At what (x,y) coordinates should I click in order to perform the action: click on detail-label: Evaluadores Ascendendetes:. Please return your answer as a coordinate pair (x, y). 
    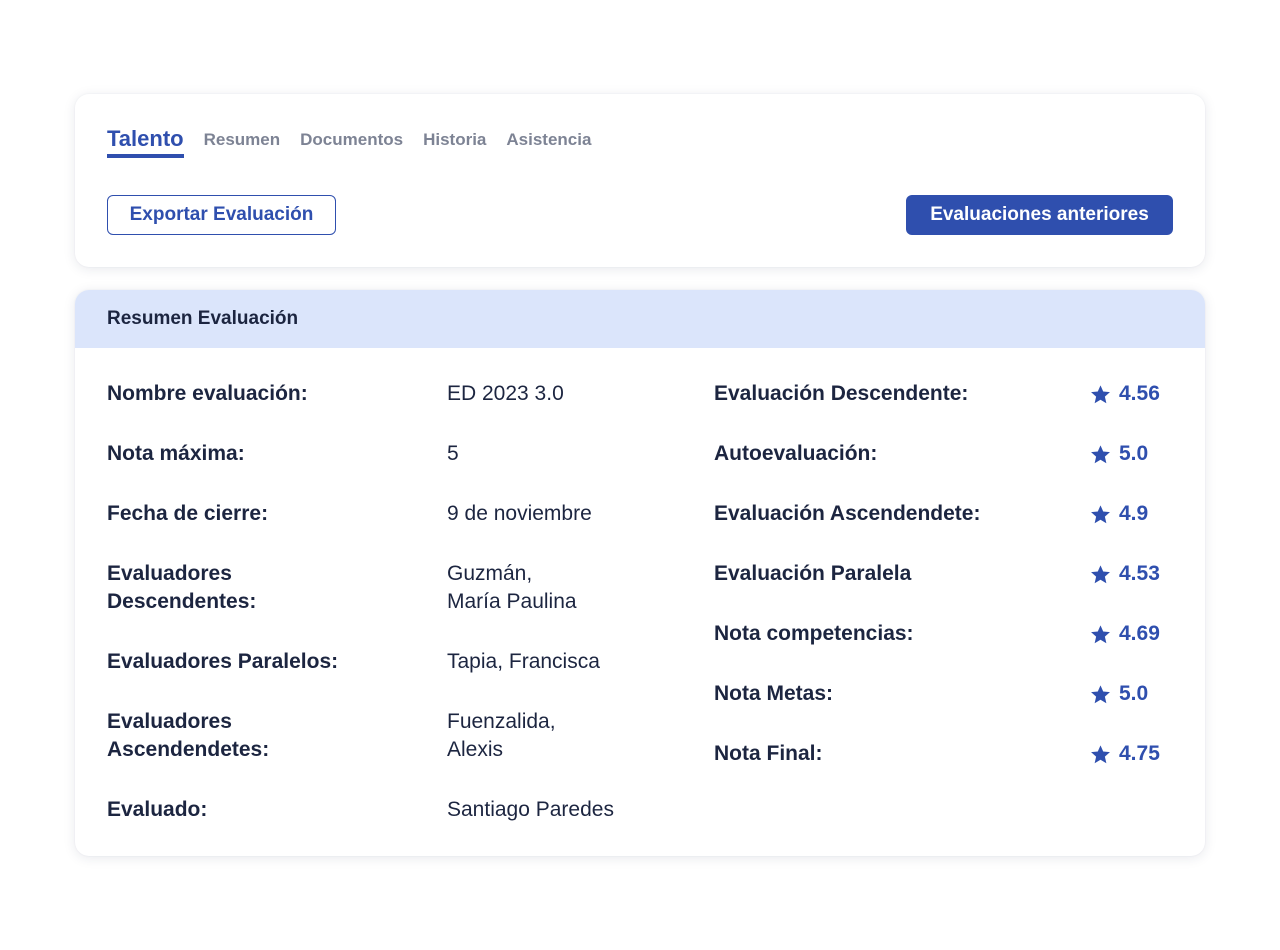
    Looking at the image, I should click on (188, 735).